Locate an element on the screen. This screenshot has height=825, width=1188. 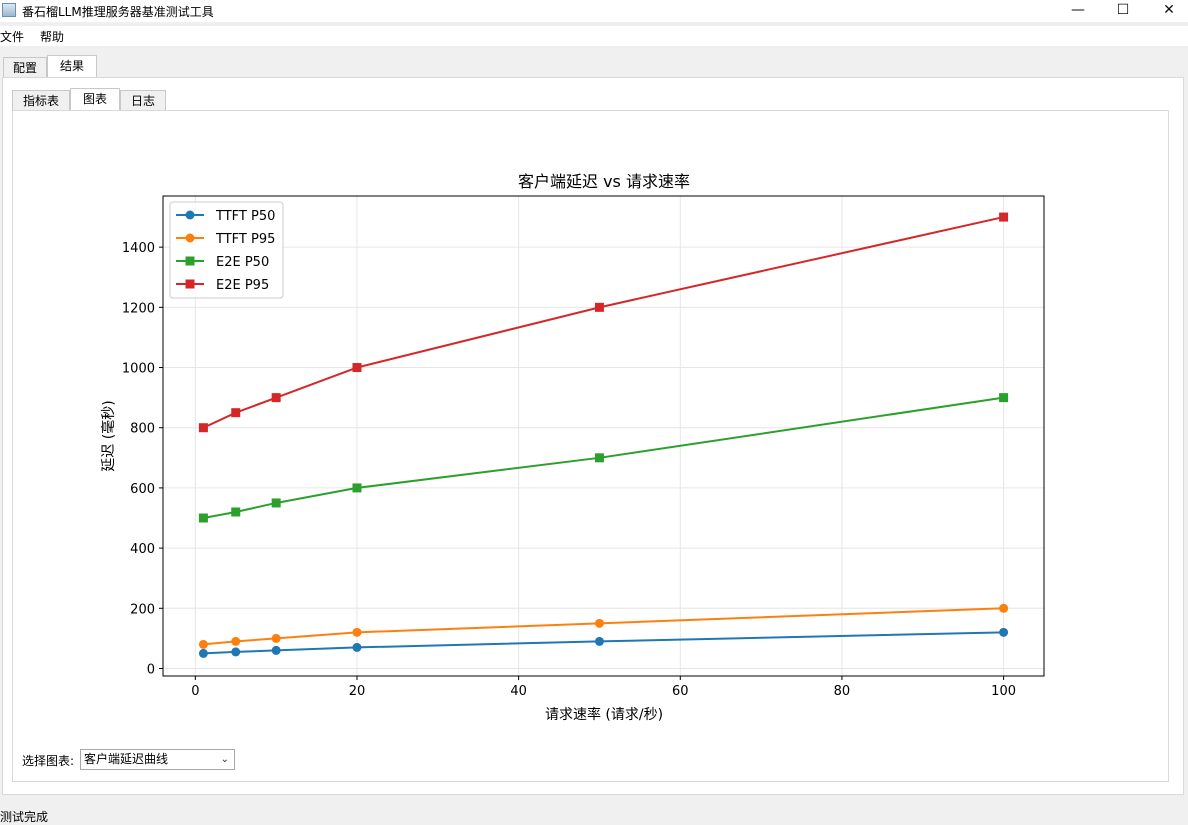
legend-label: TTFT P95 is located at coordinates (245, 239).